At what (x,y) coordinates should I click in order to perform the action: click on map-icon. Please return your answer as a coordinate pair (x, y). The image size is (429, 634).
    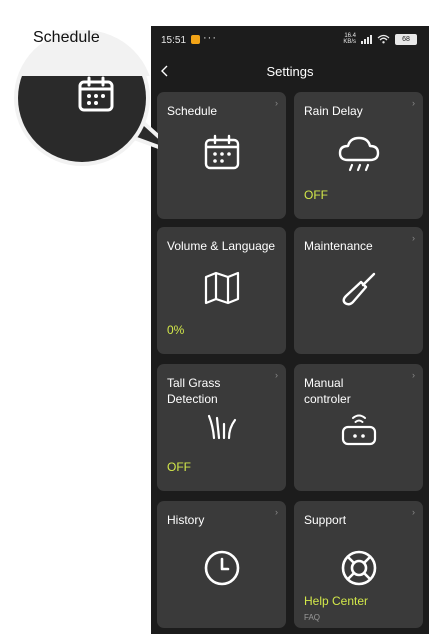
    Looking at the image, I should click on (221, 288).